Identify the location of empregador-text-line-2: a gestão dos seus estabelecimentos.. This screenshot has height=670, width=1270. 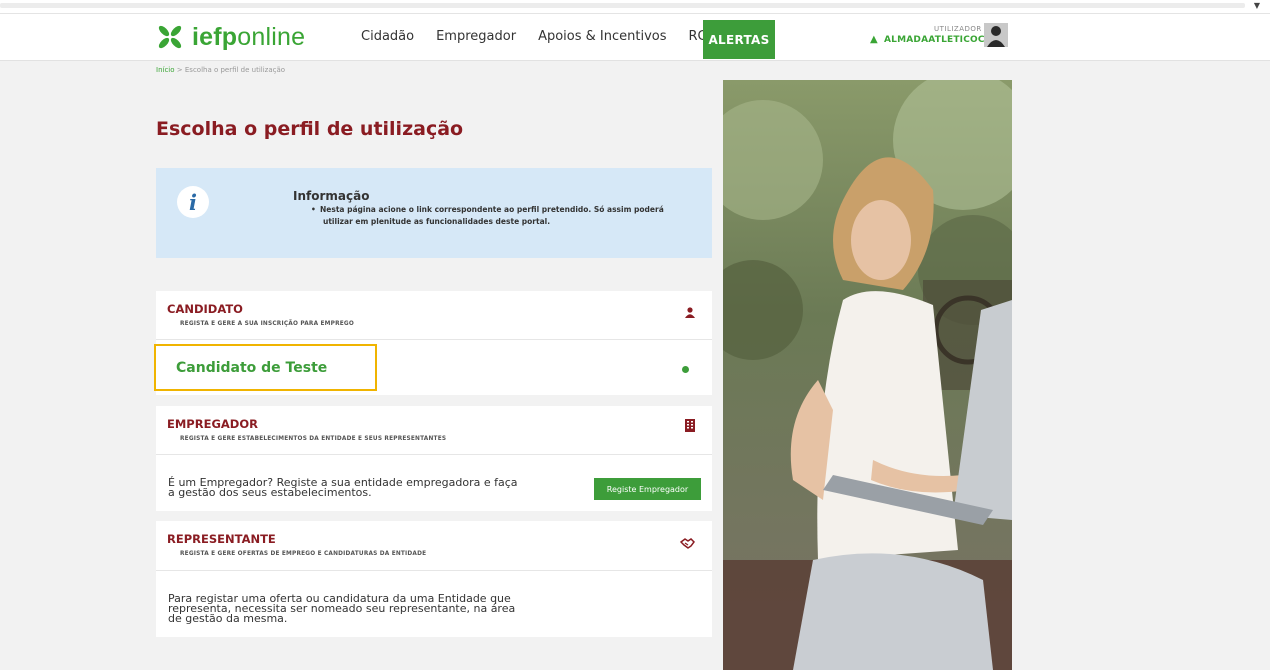
(270, 492).